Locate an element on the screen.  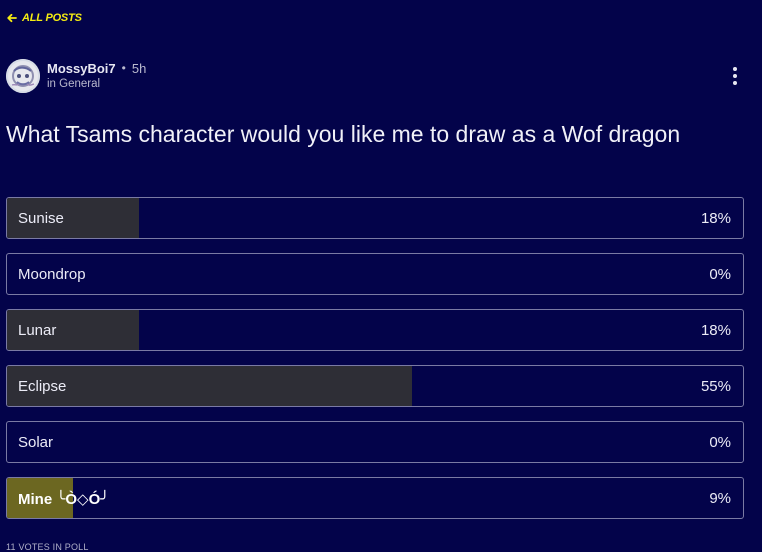
arrow-left-icon is located at coordinates (12, 18).